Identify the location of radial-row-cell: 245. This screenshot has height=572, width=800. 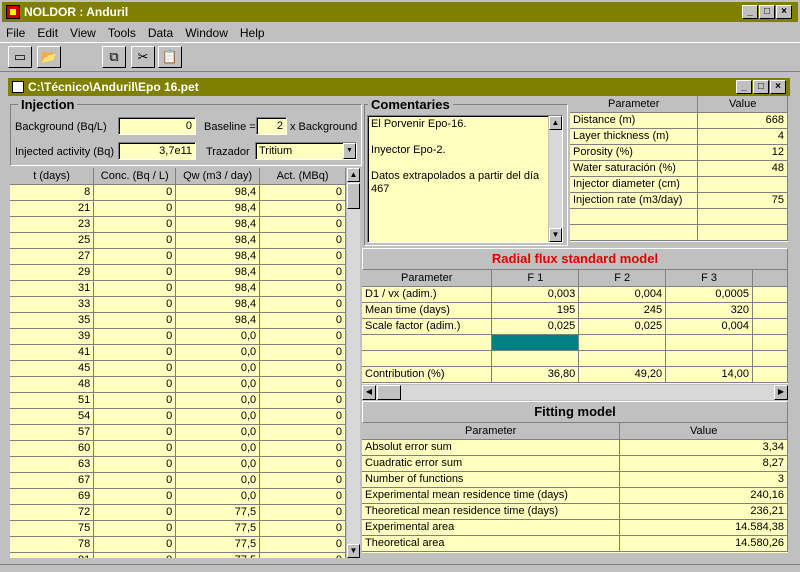
(622, 310).